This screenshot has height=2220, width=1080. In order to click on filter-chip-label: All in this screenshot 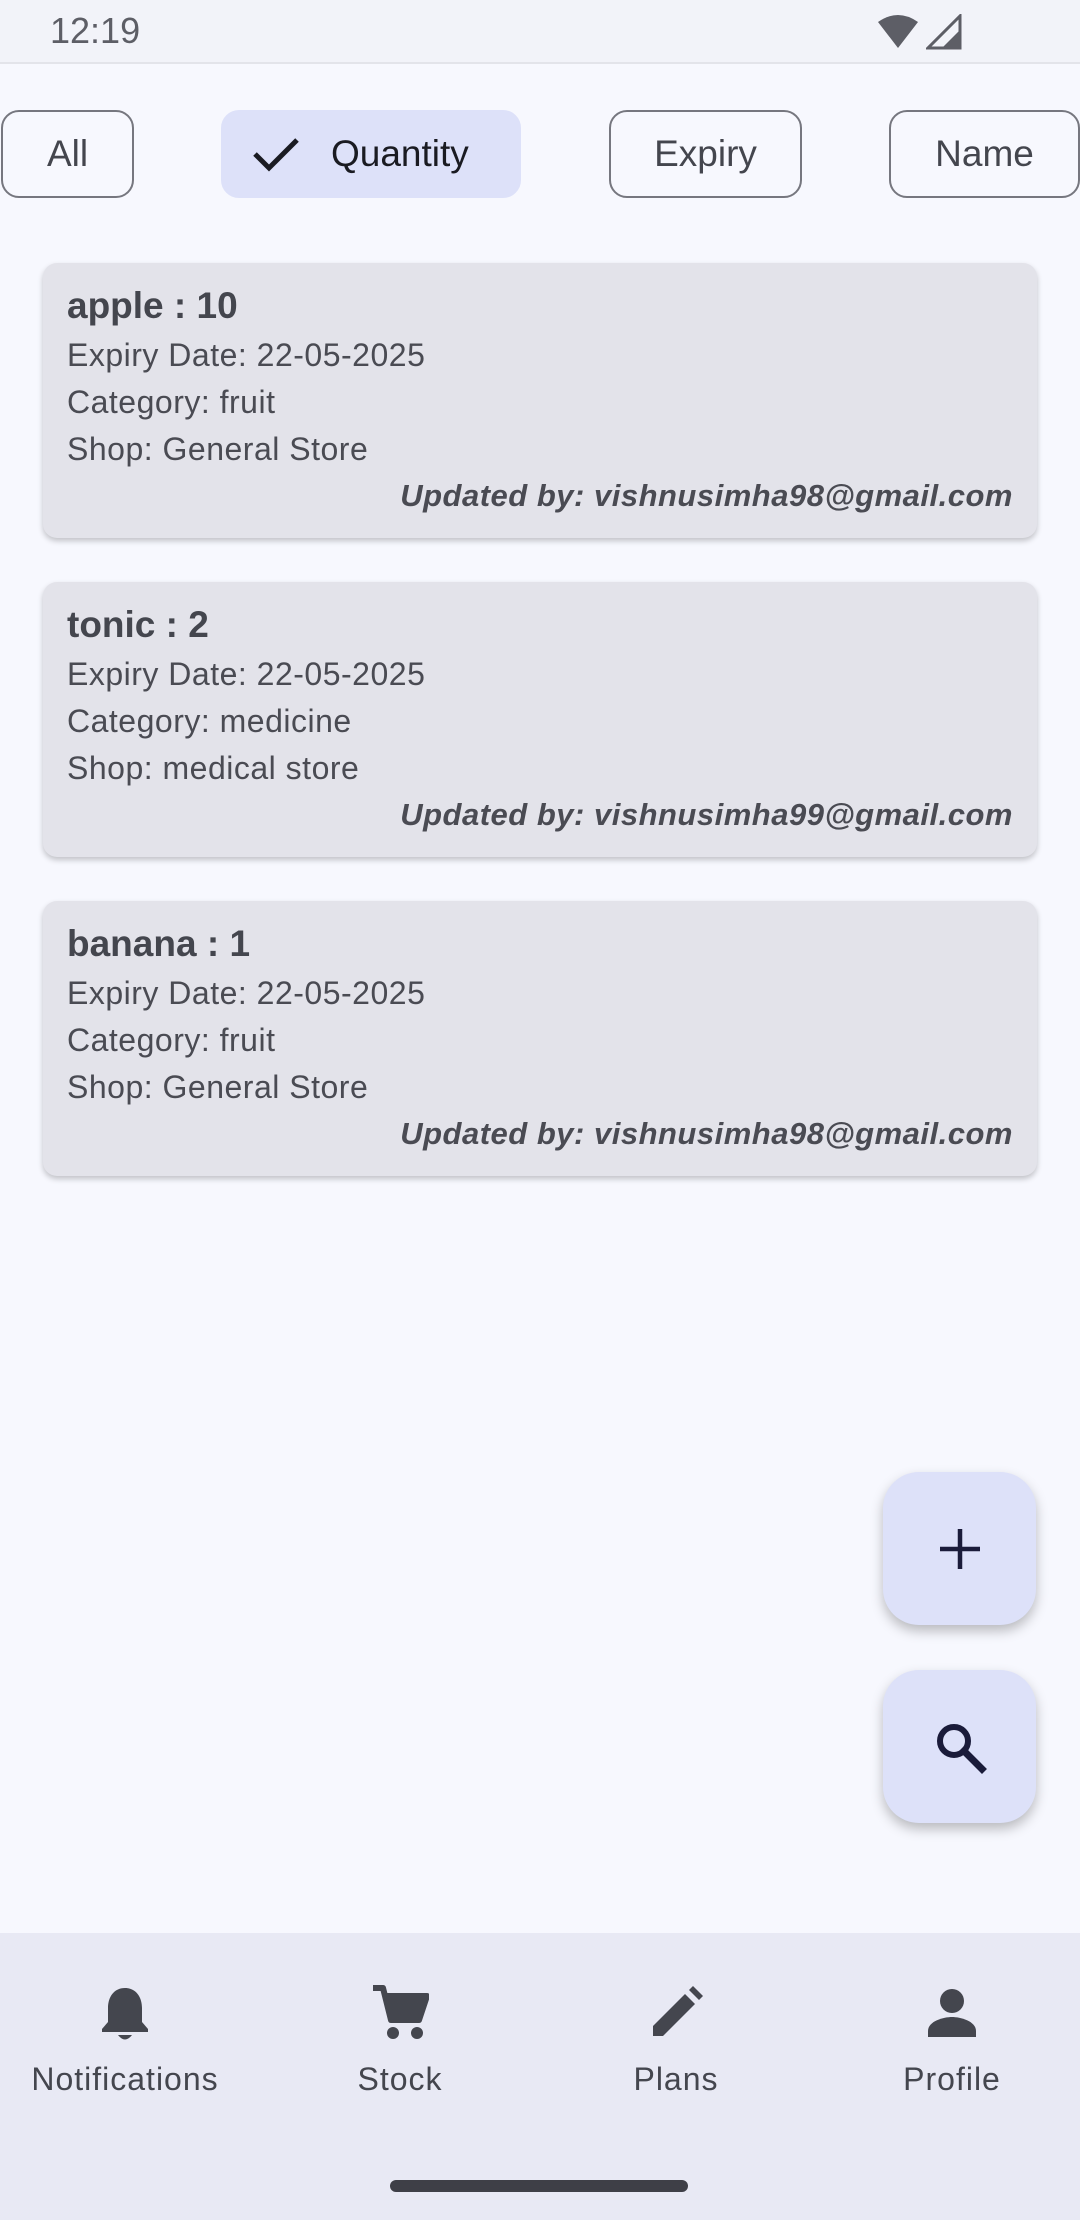, I will do `click(67, 153)`.